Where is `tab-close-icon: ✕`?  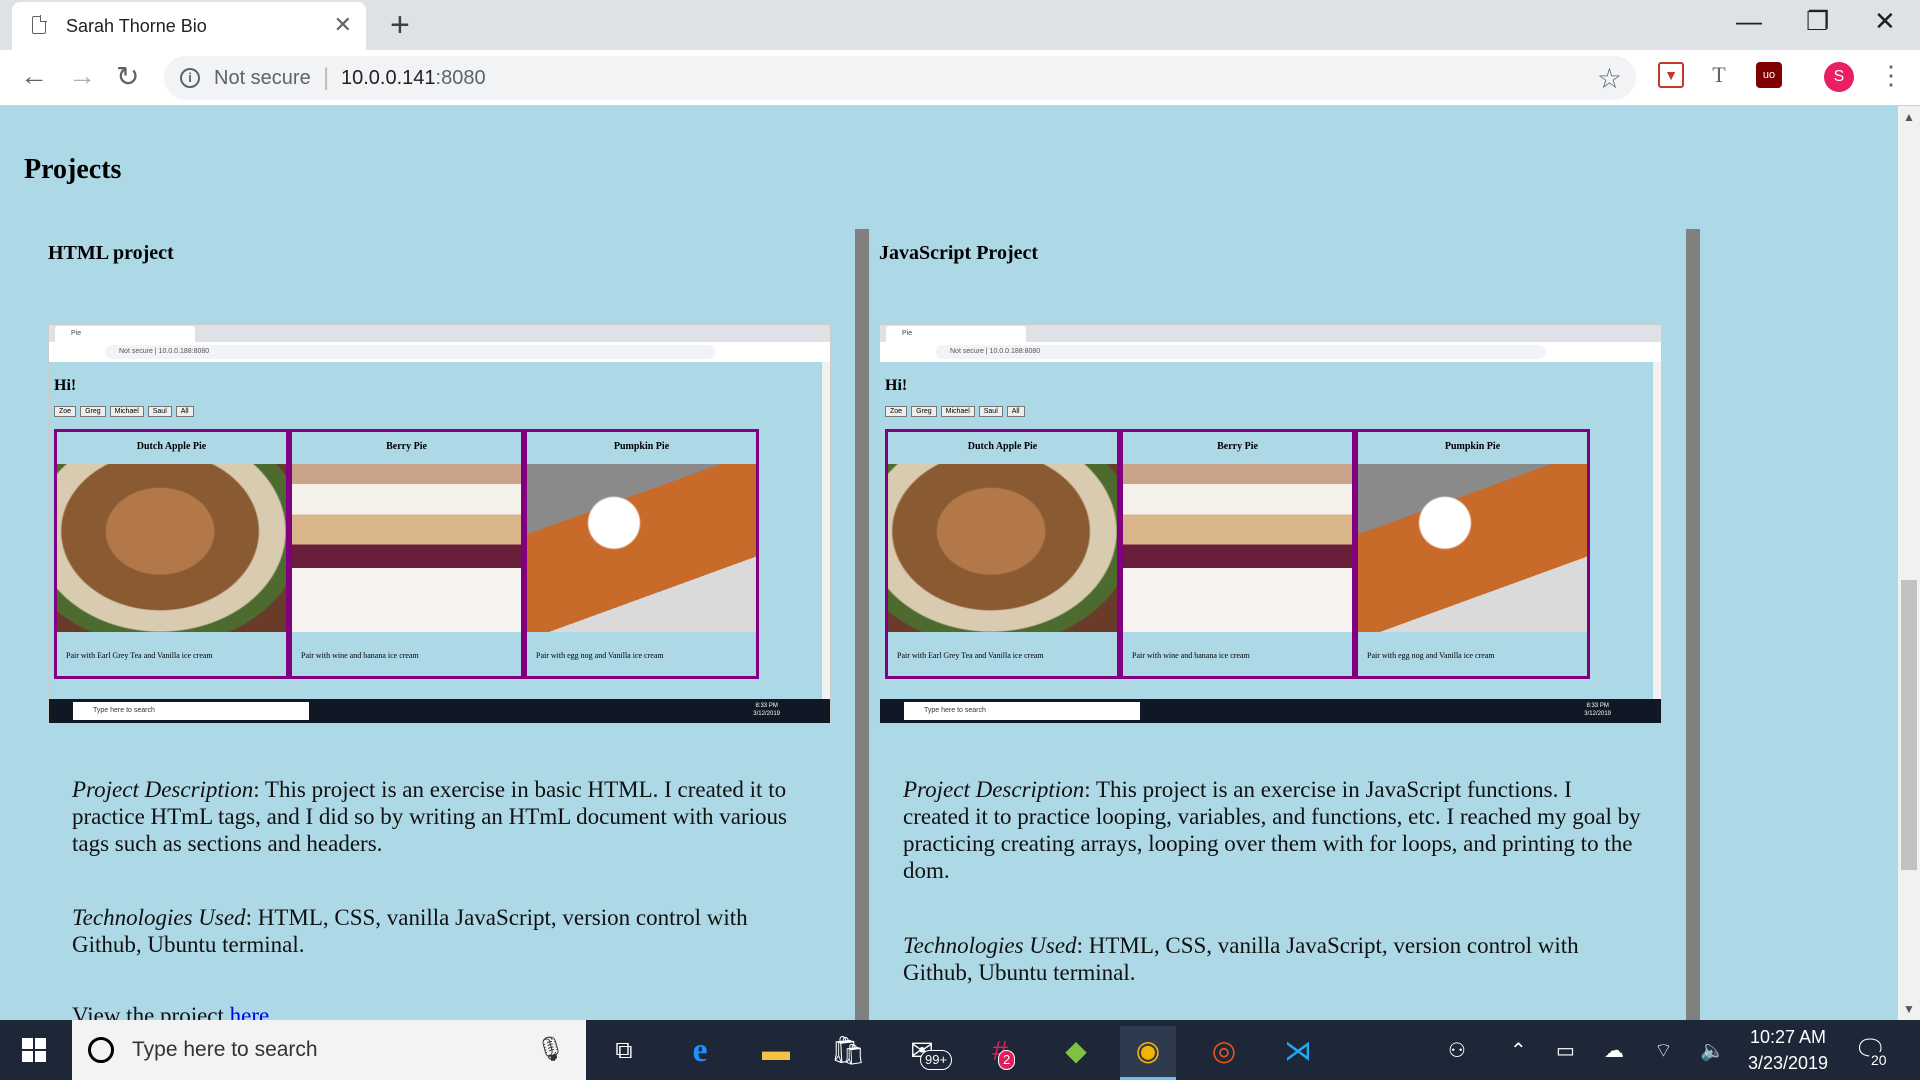
tab-close-icon: ✕ is located at coordinates (343, 25).